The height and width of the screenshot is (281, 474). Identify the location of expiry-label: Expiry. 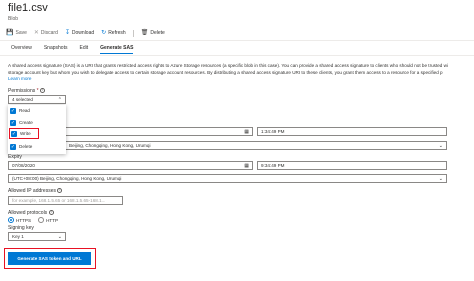
(15, 157).